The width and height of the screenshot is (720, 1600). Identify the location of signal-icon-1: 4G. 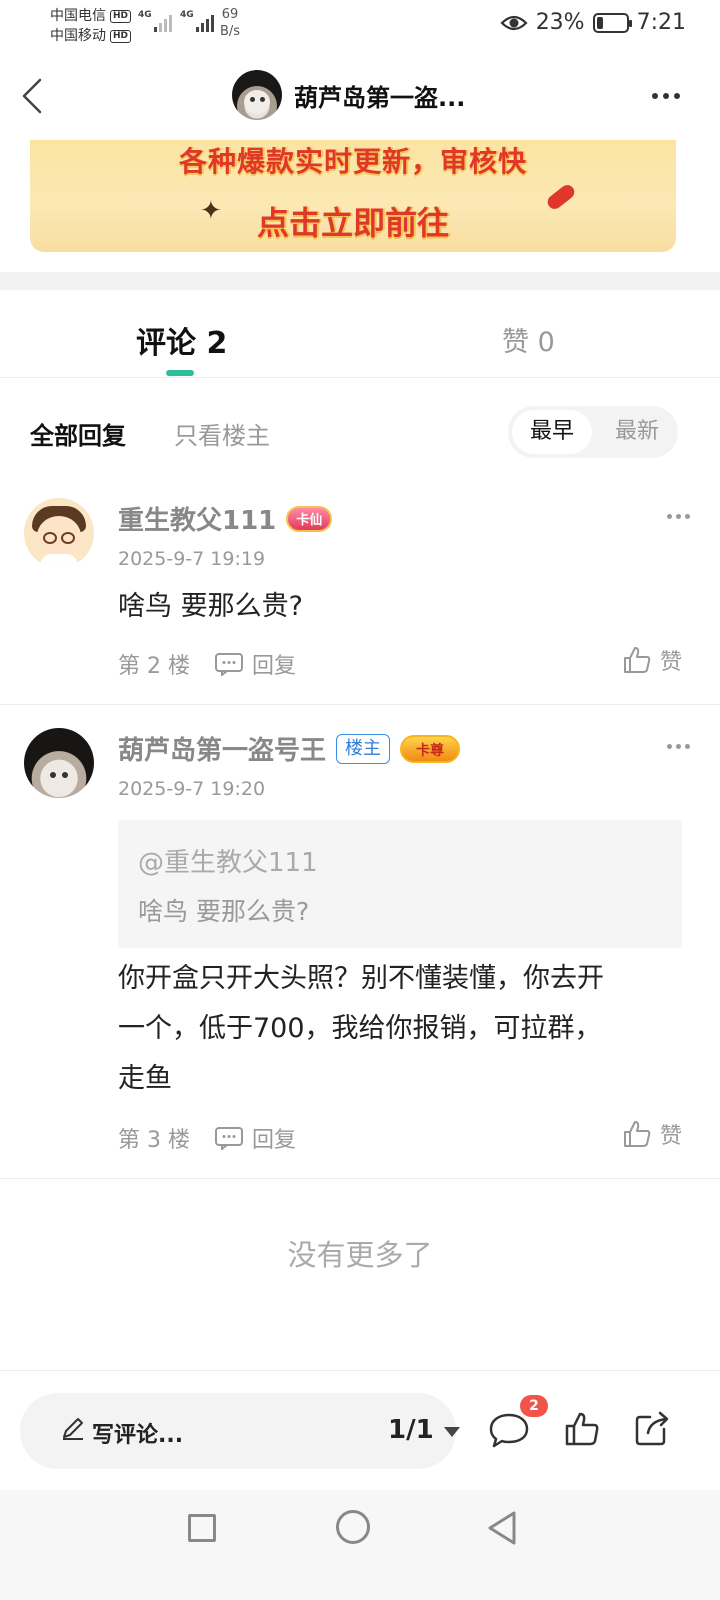
(155, 22).